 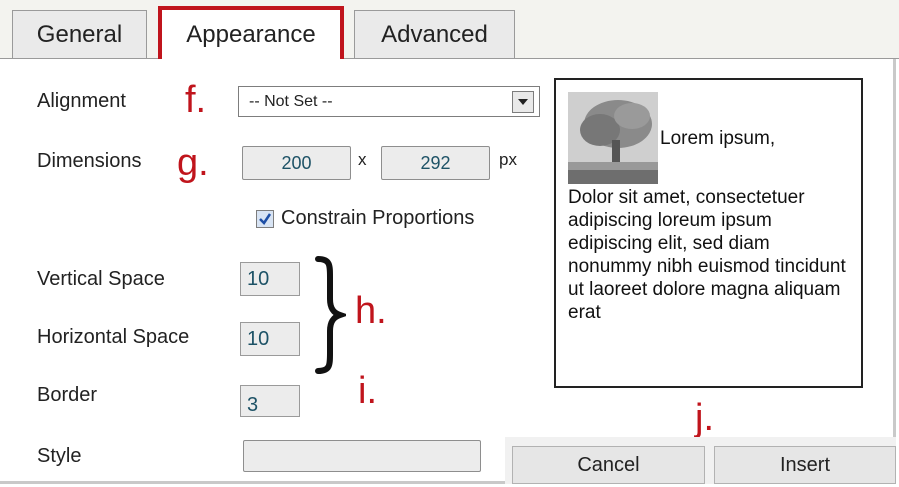 What do you see at coordinates (608, 465) in the screenshot?
I see `cancel-button: Cancel` at bounding box center [608, 465].